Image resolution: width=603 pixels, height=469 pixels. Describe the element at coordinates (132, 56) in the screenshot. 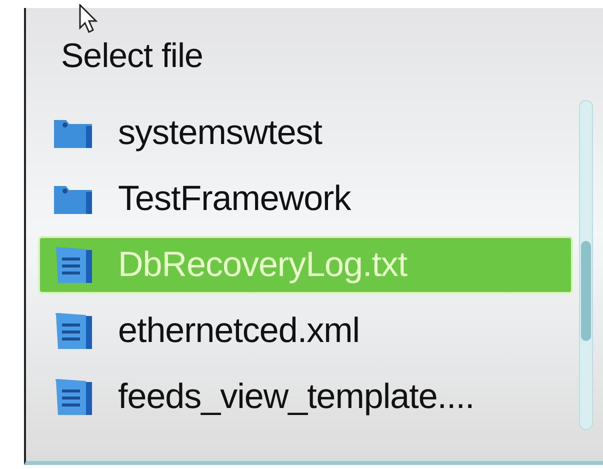

I see `dialog-title: Select file` at that location.